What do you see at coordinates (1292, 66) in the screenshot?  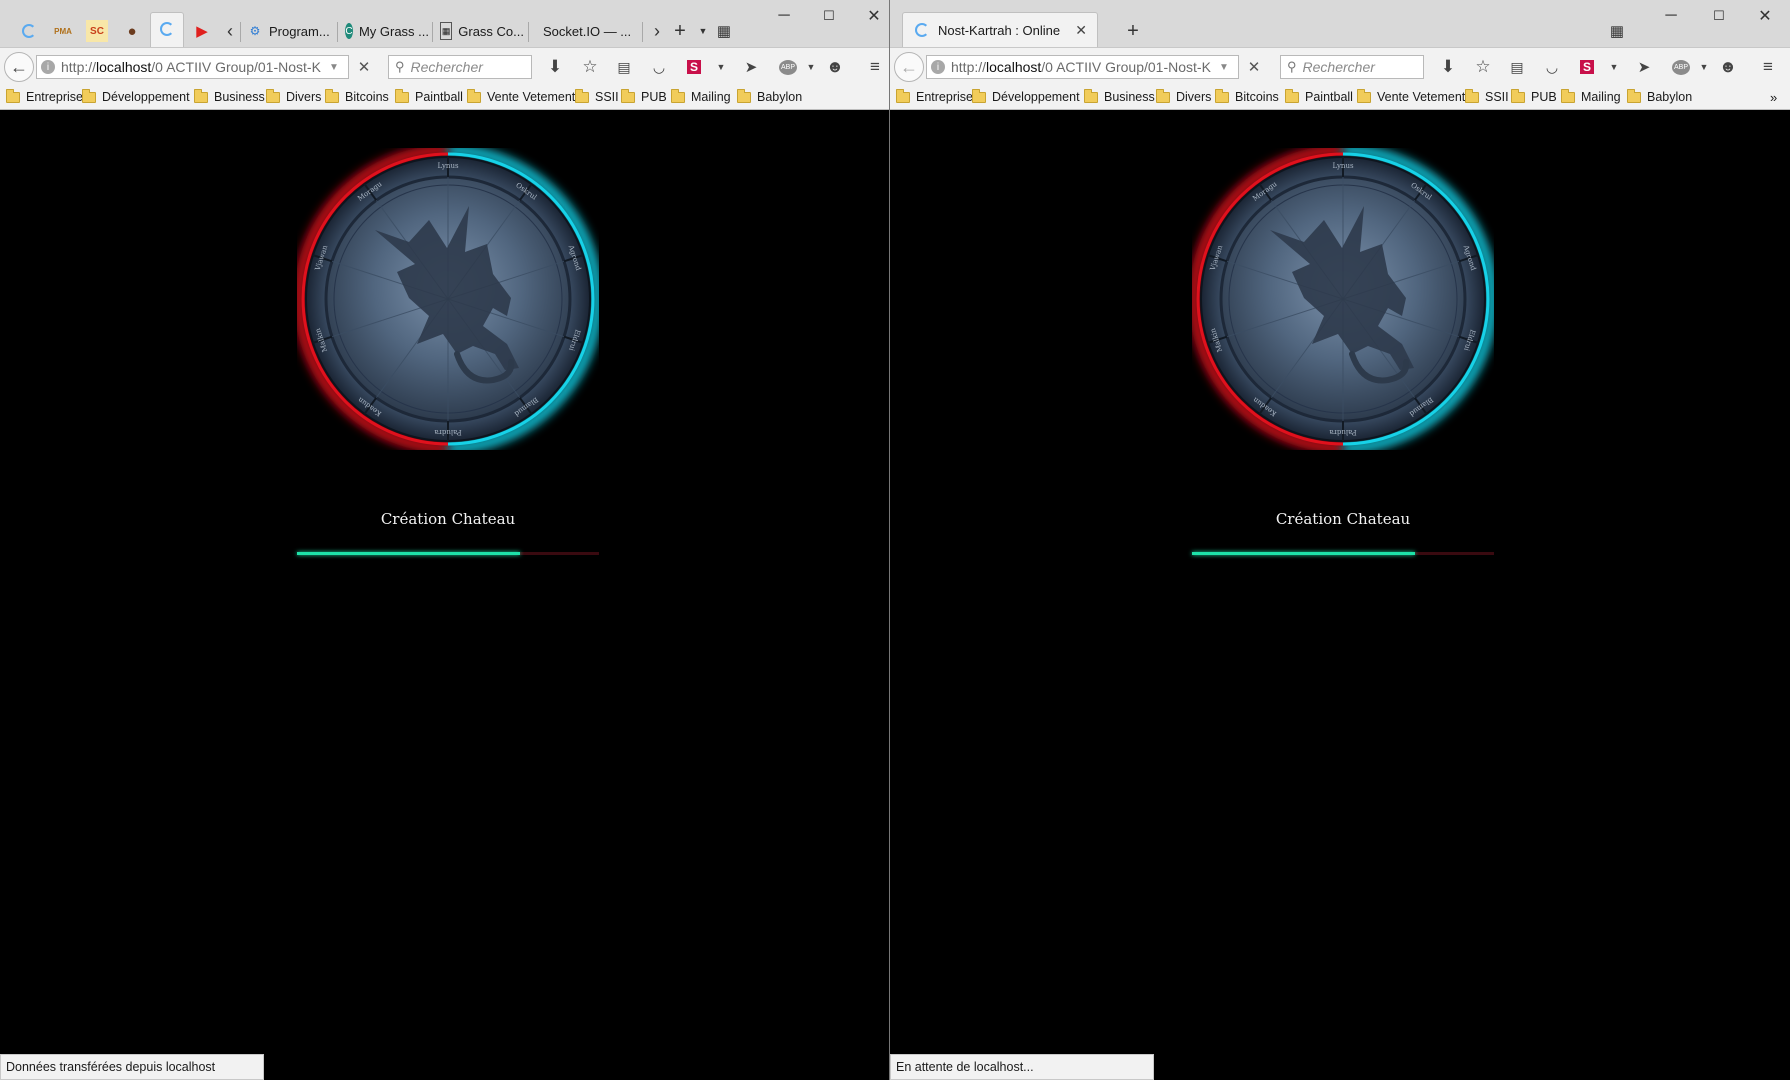 I see `search-icon: ⚲` at bounding box center [1292, 66].